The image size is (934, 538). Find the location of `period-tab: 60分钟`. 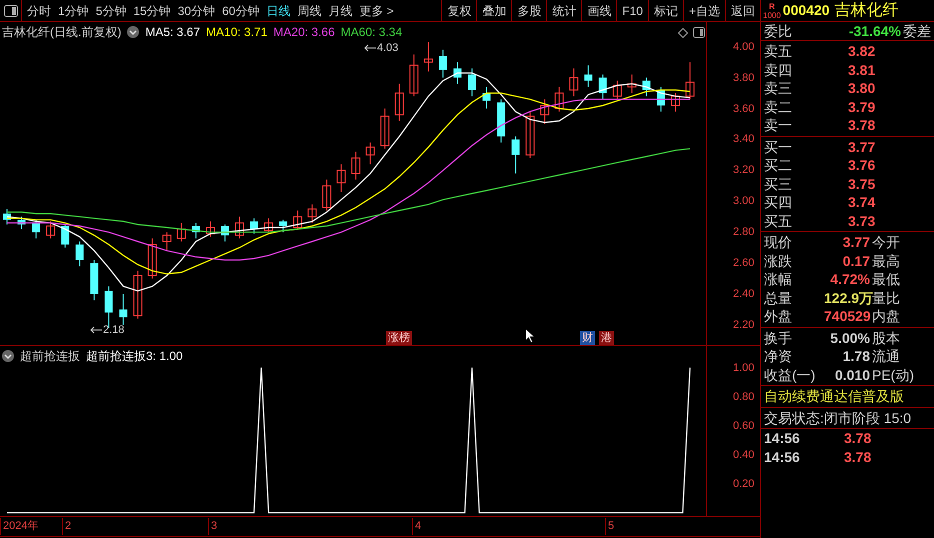

period-tab: 60分钟 is located at coordinates (241, 11).